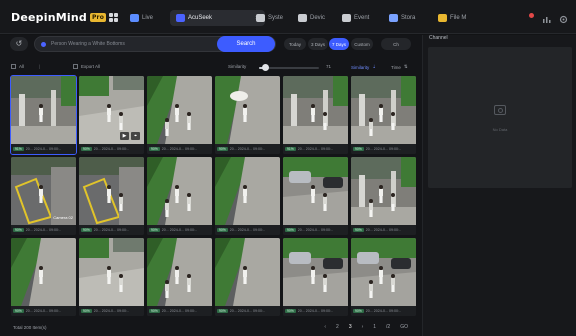  Describe the element at coordinates (346, 18) in the screenshot. I see `event-icon` at that location.